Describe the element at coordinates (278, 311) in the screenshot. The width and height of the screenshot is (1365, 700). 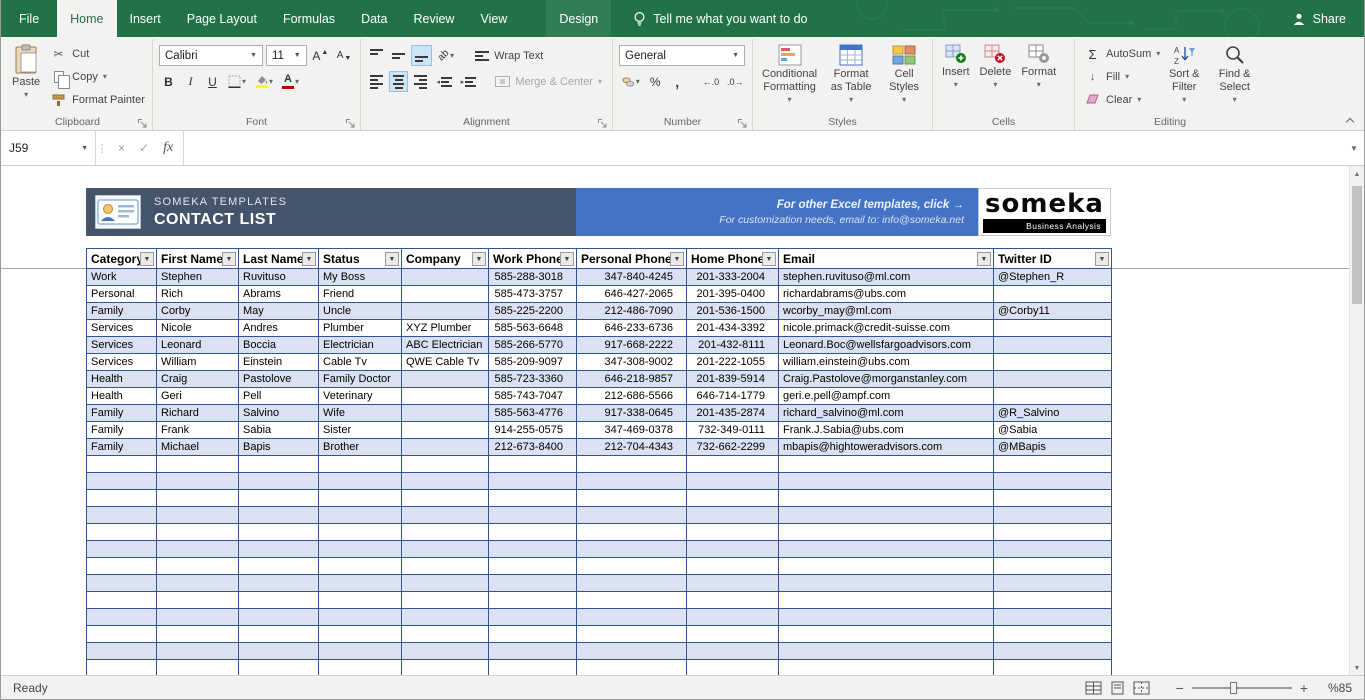
I see `cell: May` at that location.